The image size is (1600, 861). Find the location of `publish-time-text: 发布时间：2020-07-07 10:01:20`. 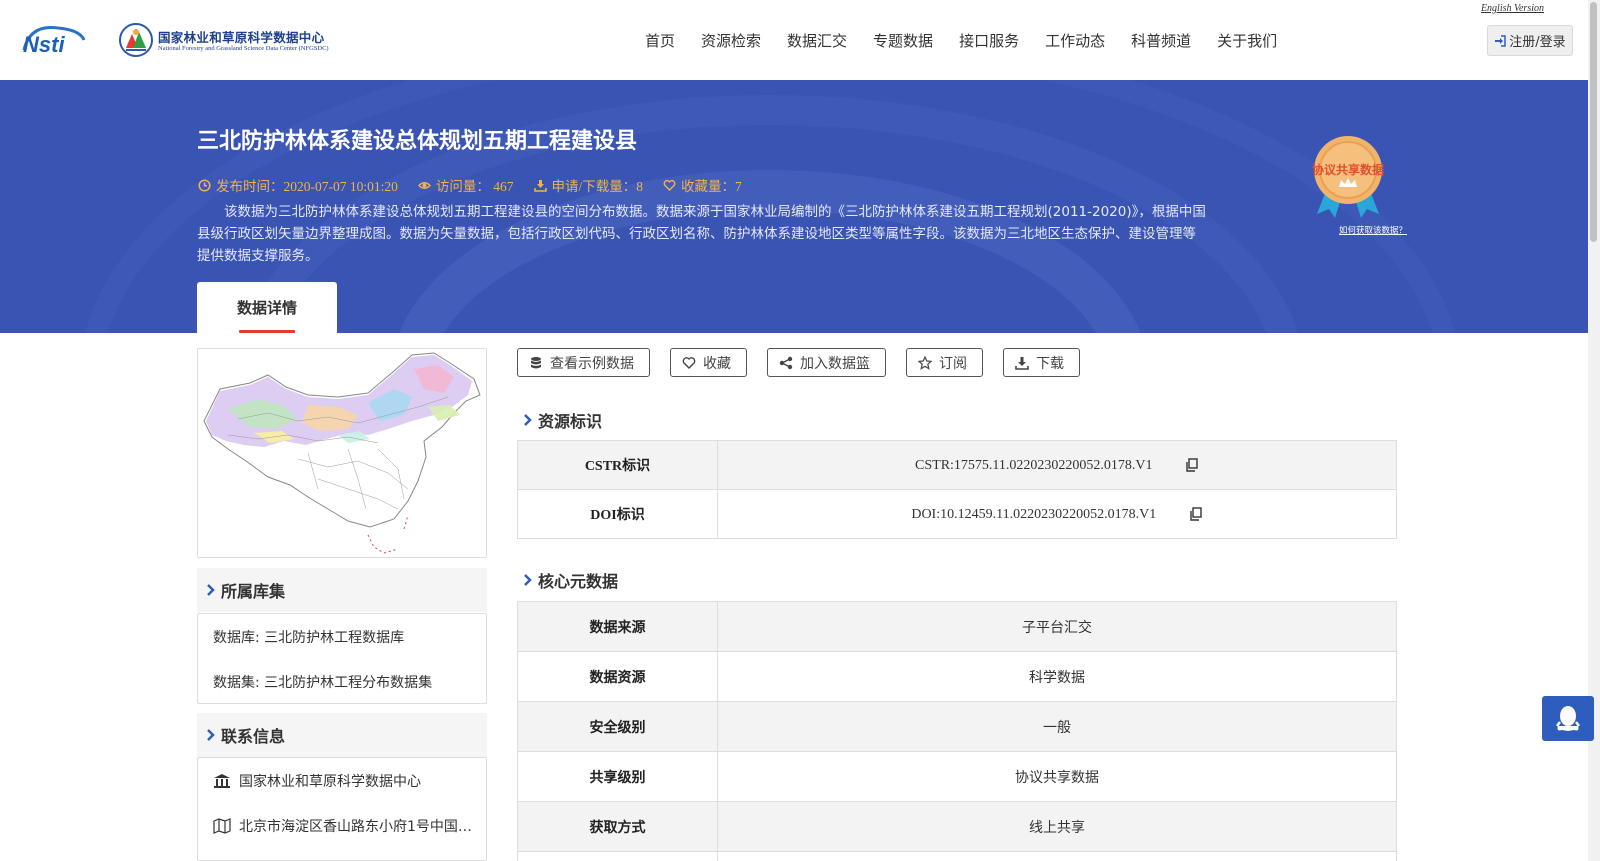

publish-time-text: 发布时间：2020-07-07 10:01:20 is located at coordinates (307, 186).